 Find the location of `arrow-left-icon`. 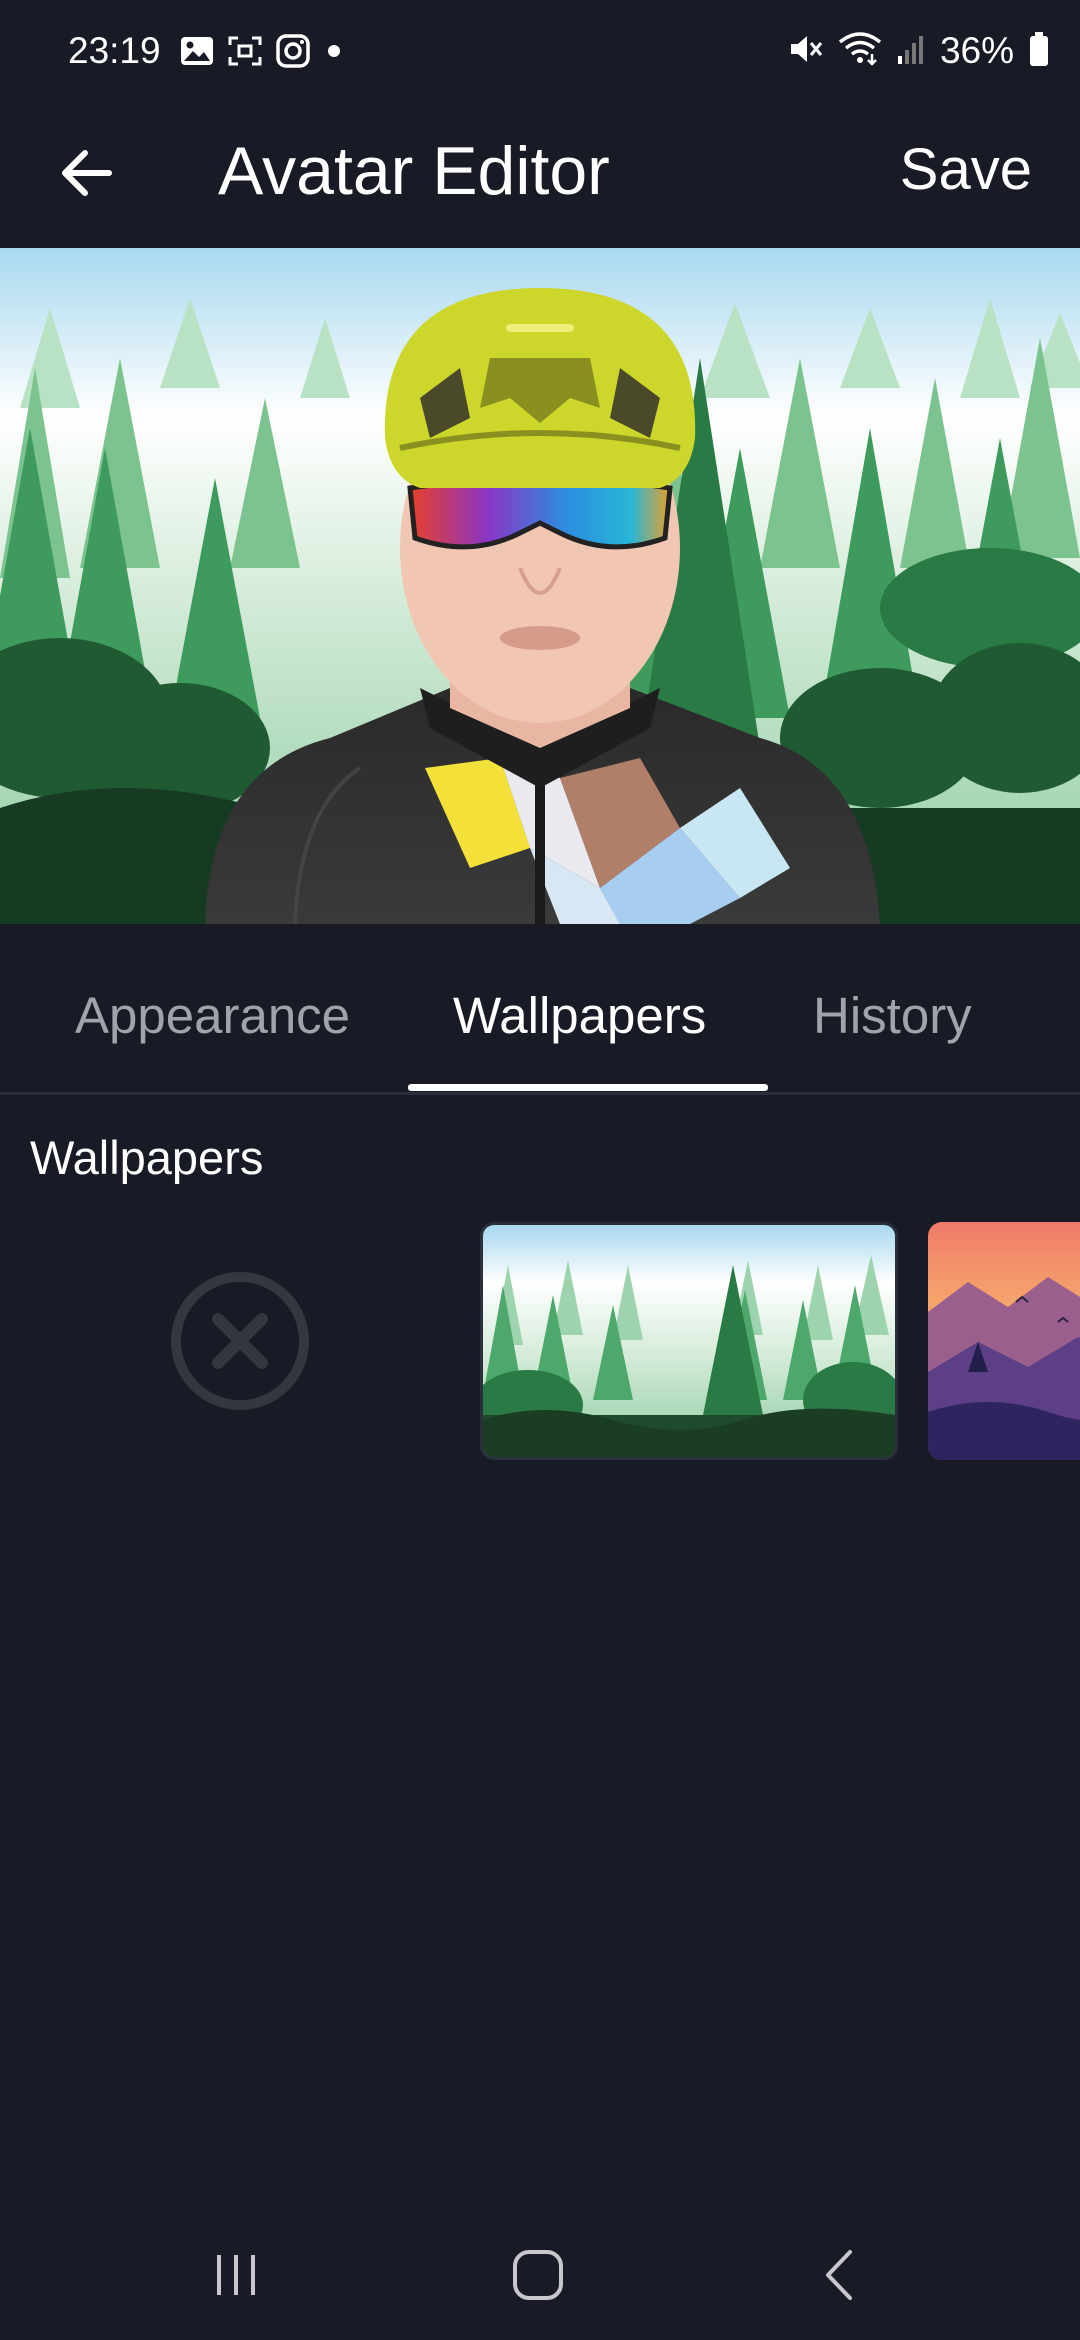

arrow-left-icon is located at coordinates (87, 173).